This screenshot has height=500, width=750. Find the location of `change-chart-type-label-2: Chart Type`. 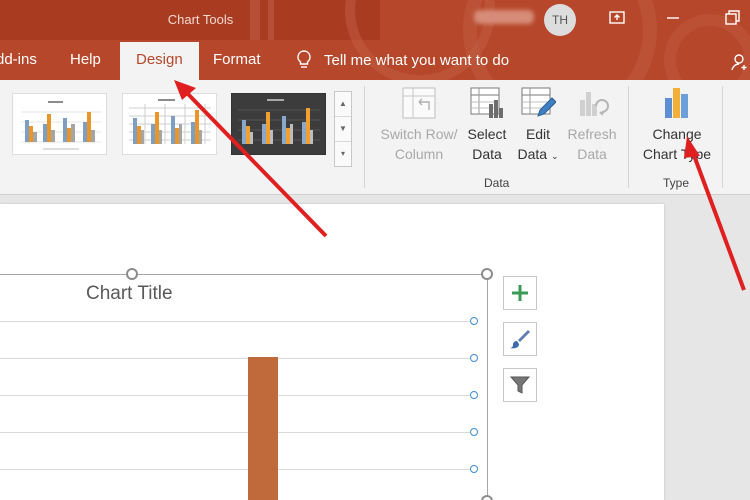

change-chart-type-label-2: Chart Type is located at coordinates (677, 154).